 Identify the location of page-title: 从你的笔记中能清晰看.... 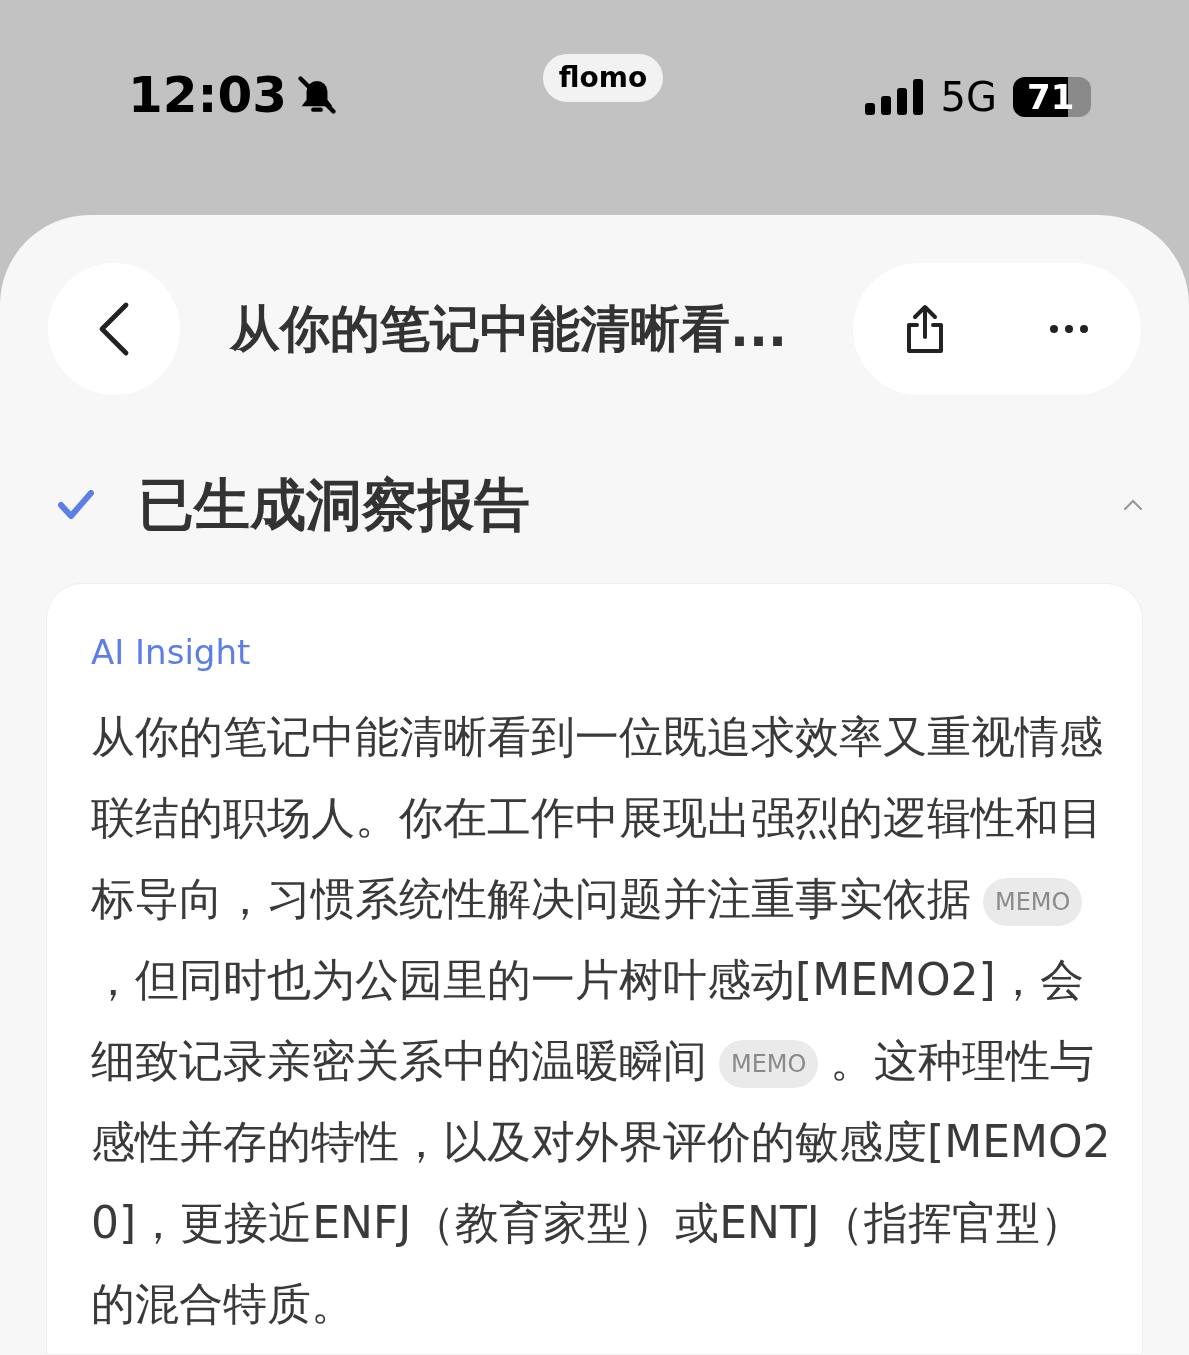
(509, 329).